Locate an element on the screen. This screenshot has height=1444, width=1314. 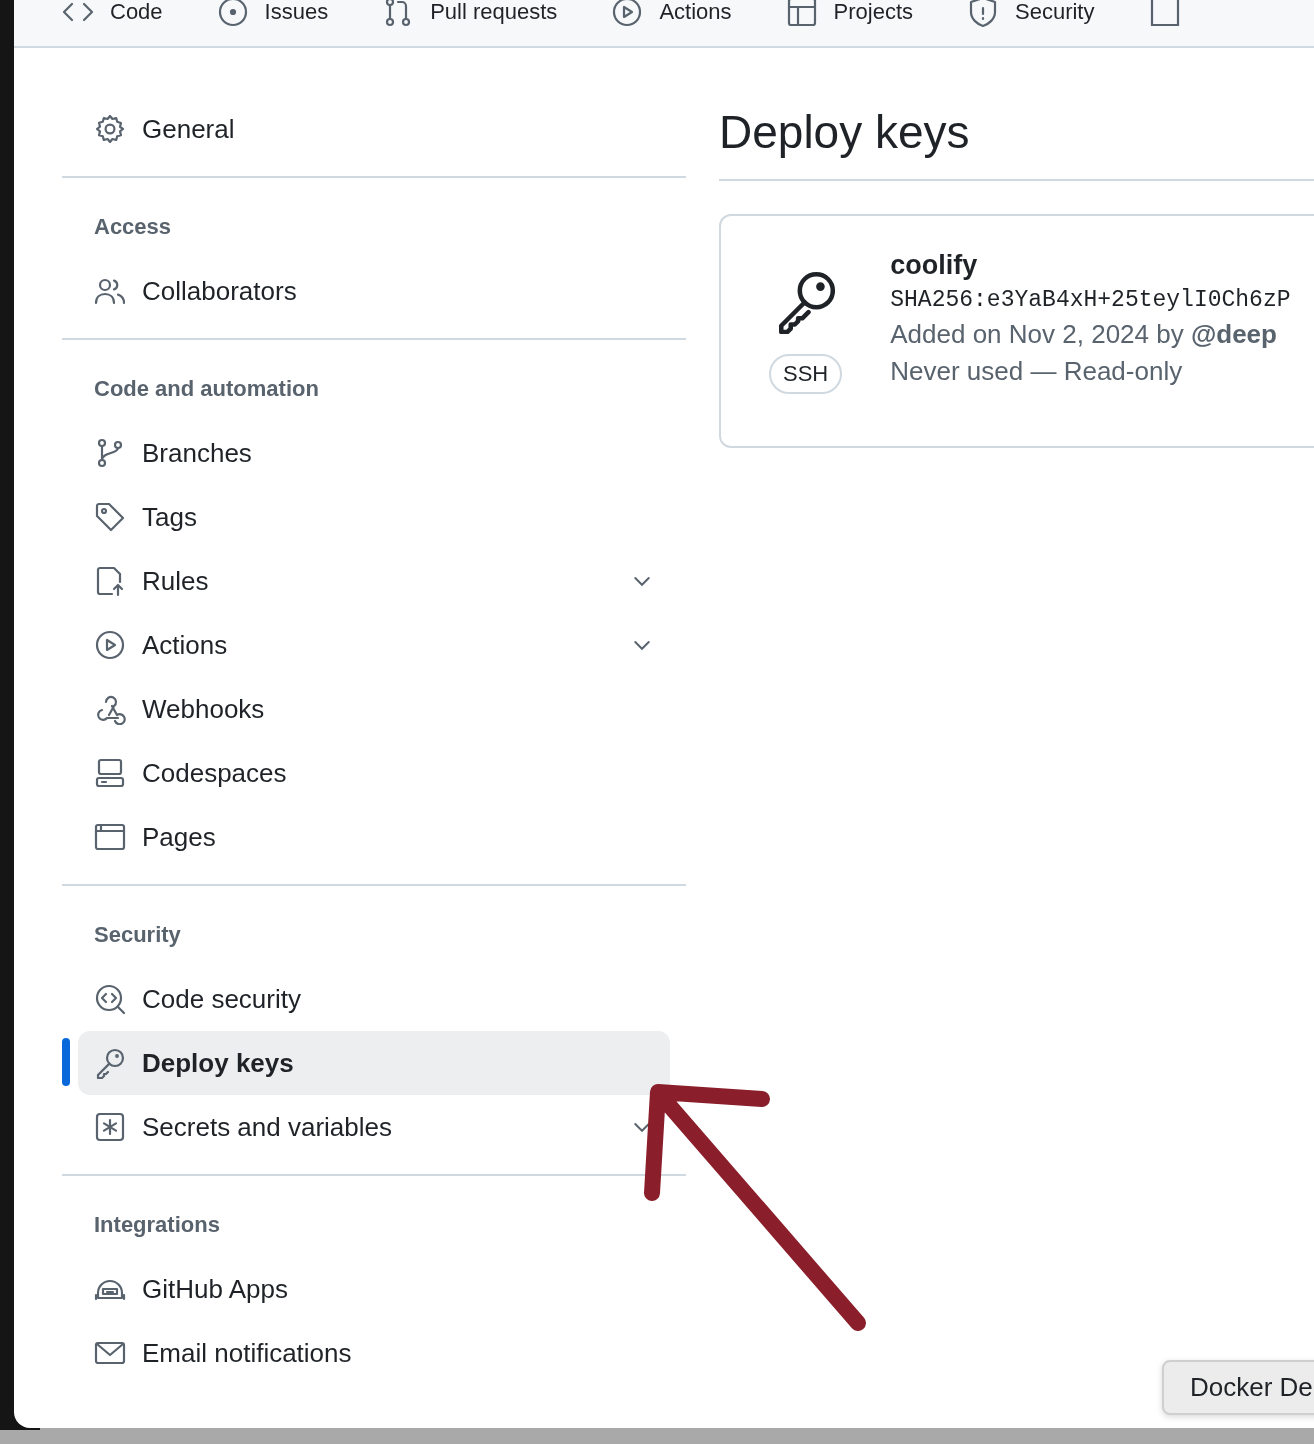
webhook-icon is located at coordinates (110, 709).